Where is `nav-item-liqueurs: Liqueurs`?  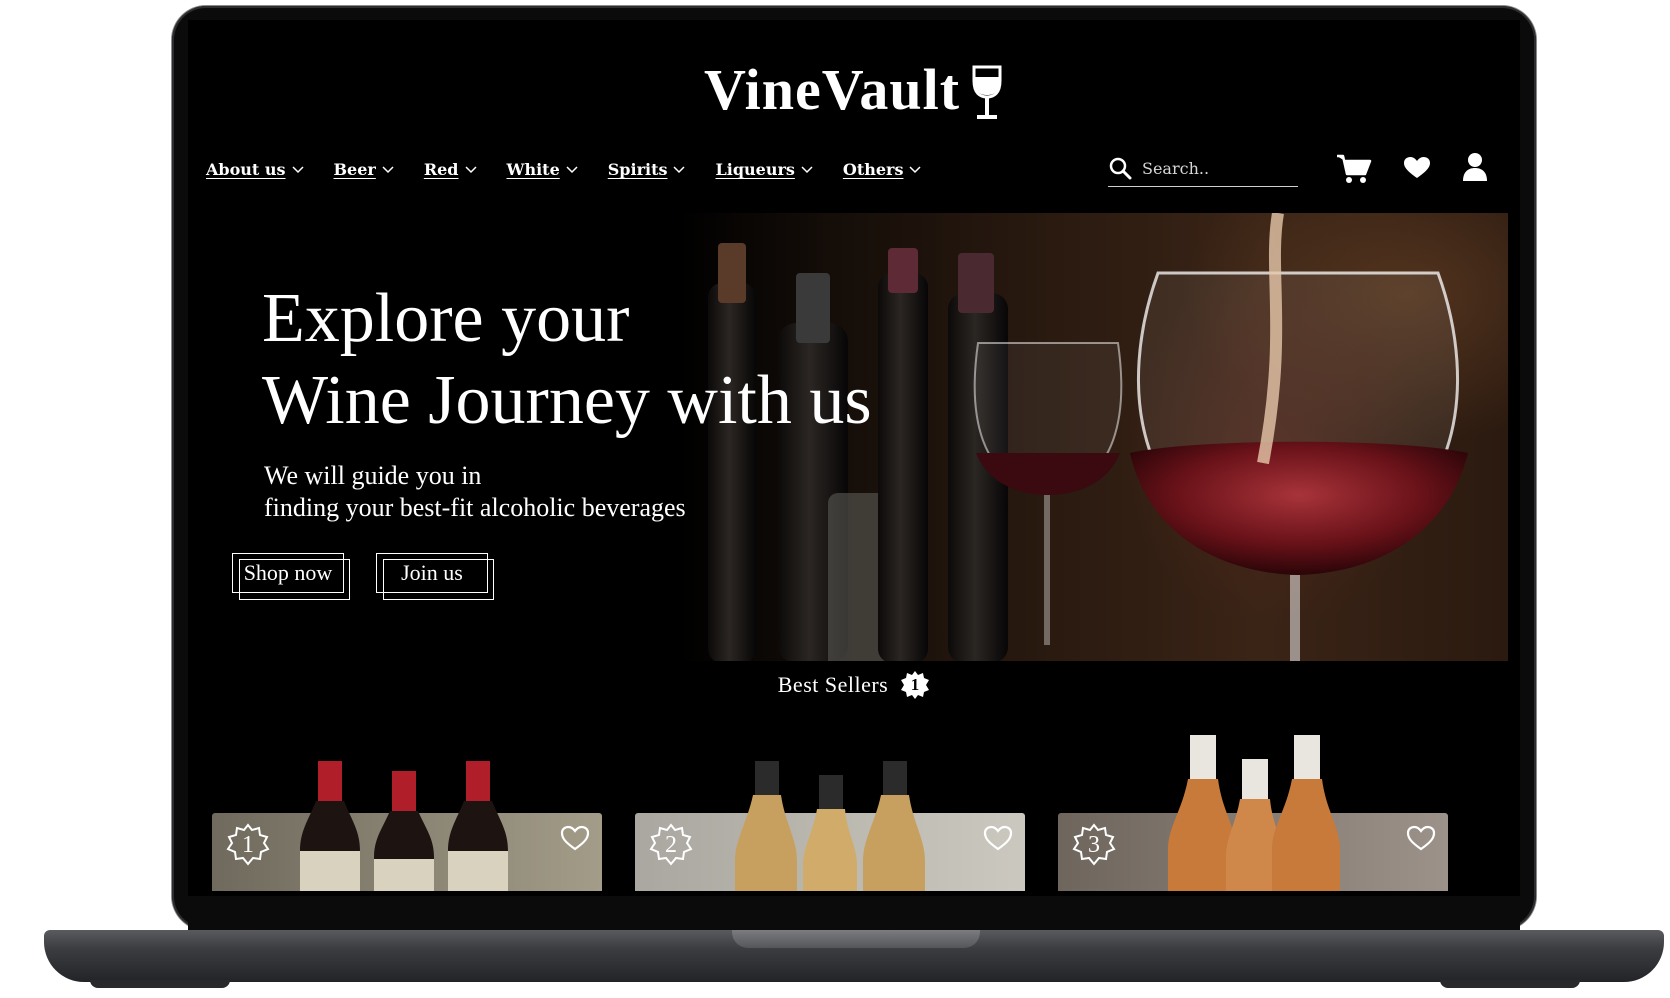 nav-item-liqueurs: Liqueurs is located at coordinates (764, 169).